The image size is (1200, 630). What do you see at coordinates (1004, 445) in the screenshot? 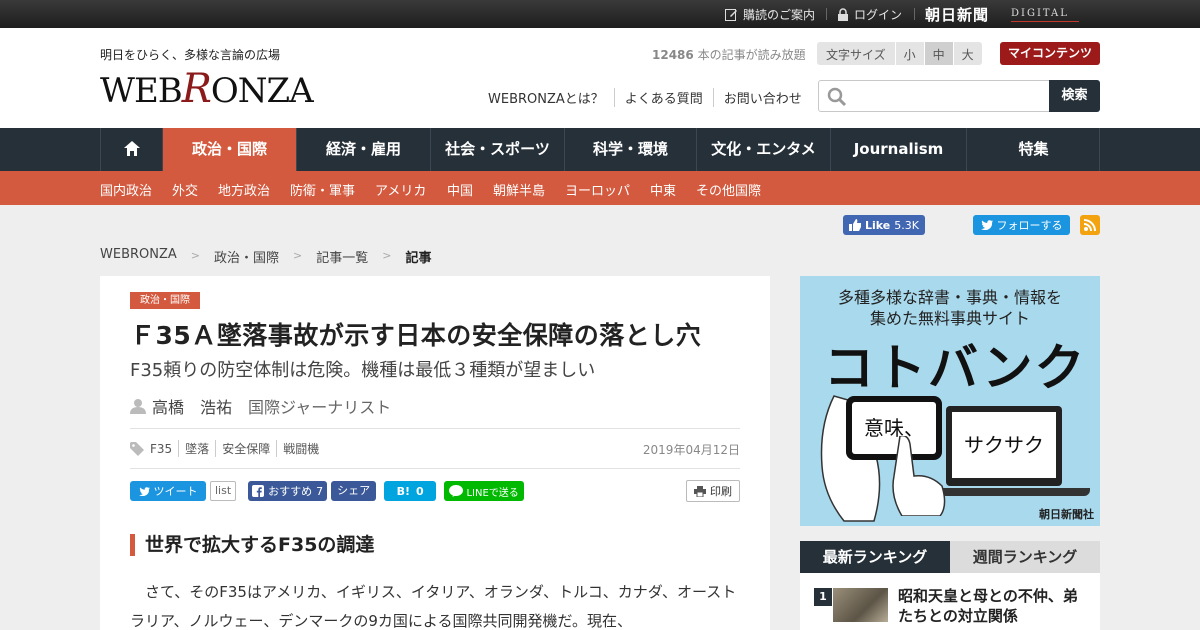
I see `ad-laptop-text: サクサク` at bounding box center [1004, 445].